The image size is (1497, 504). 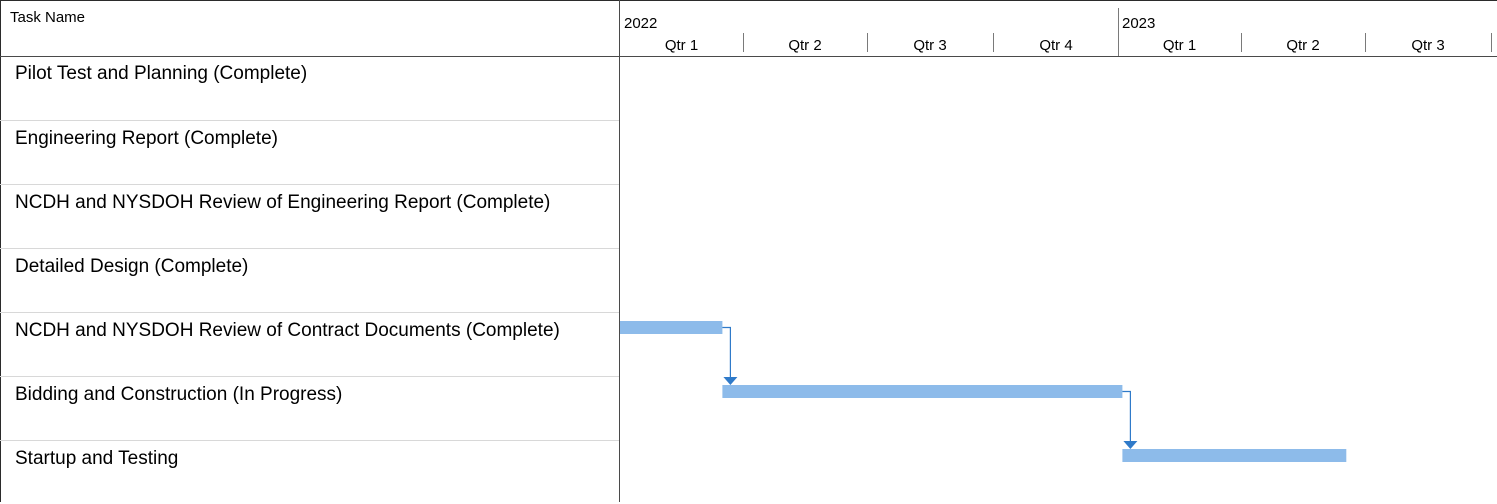 I want to click on gantt-chart-area, so click(x=983, y=391).